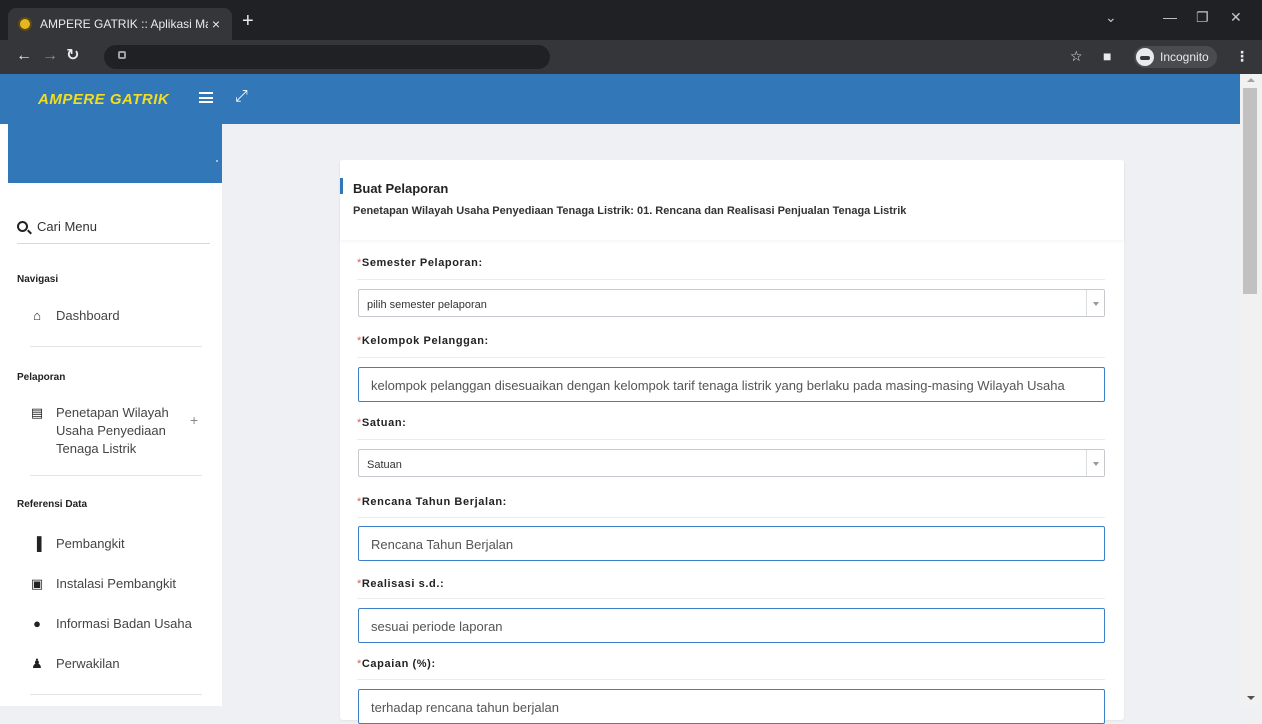 This screenshot has height=724, width=1262. I want to click on search-icon, so click(22, 226).